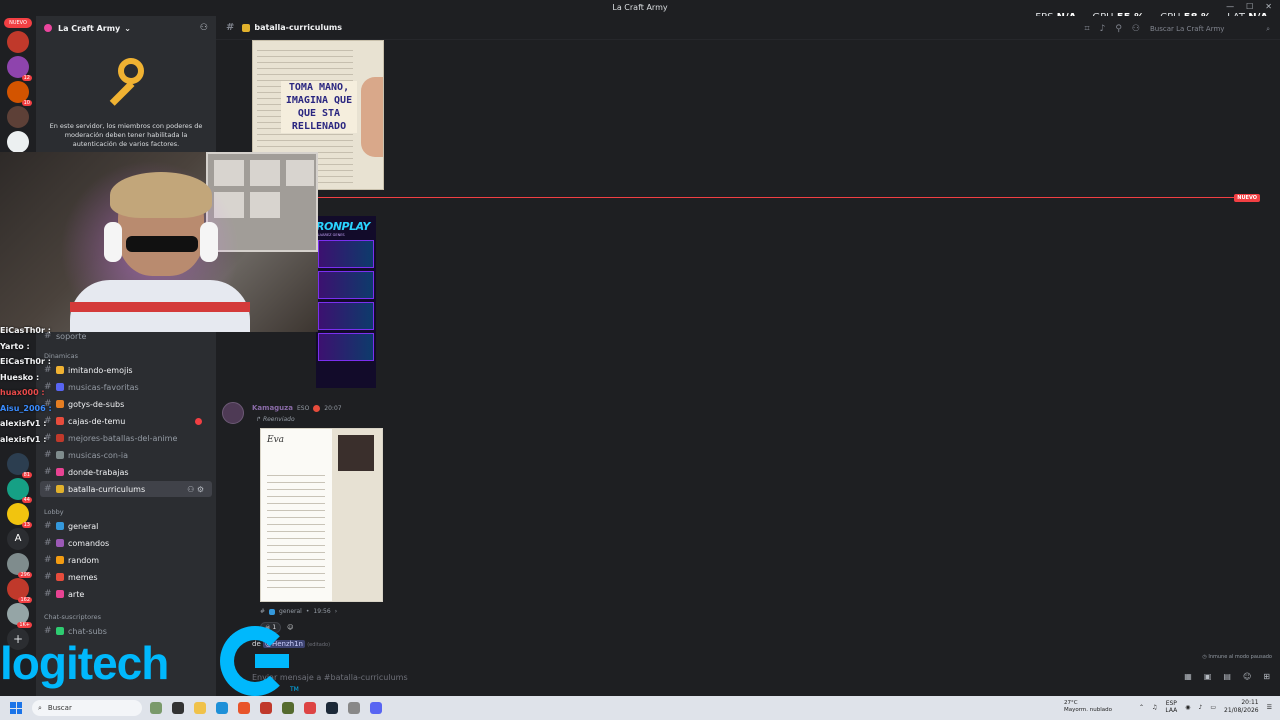  I want to click on category-lobby: Lobby, so click(54, 512).